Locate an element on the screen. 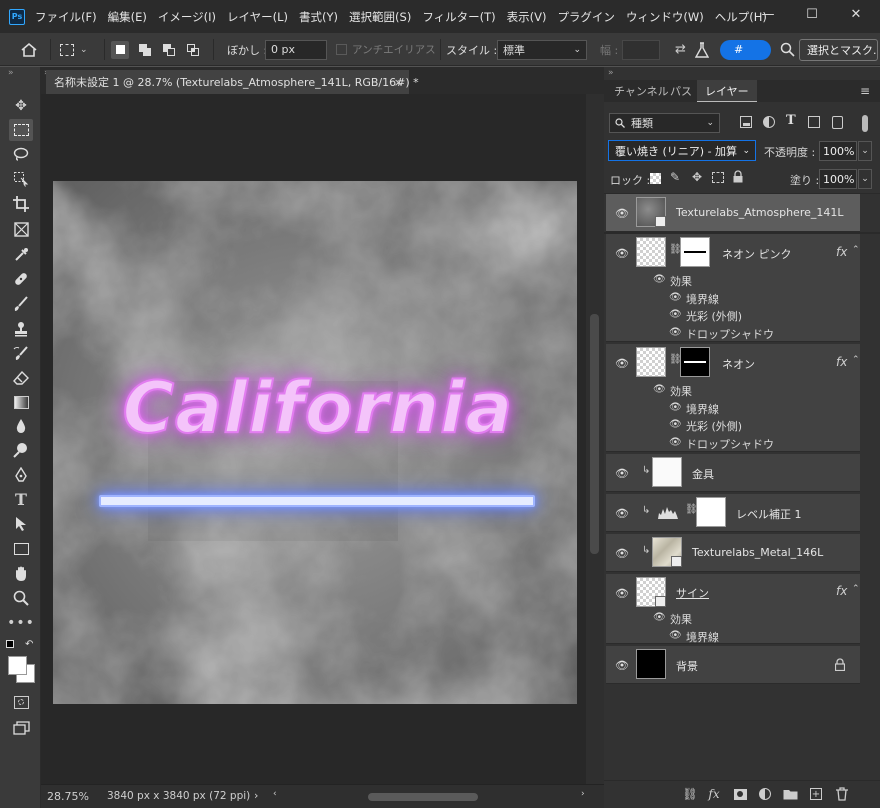  more-tools-icon: ••• is located at coordinates (20, 623).